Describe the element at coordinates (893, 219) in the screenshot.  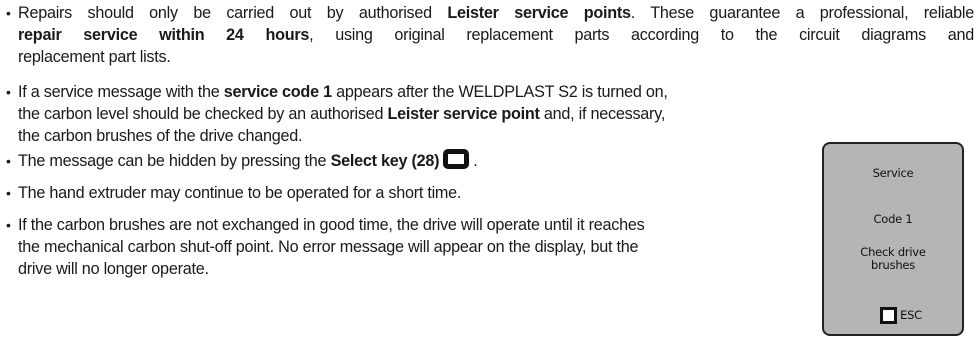
I see `panel-code: Code 1` at that location.